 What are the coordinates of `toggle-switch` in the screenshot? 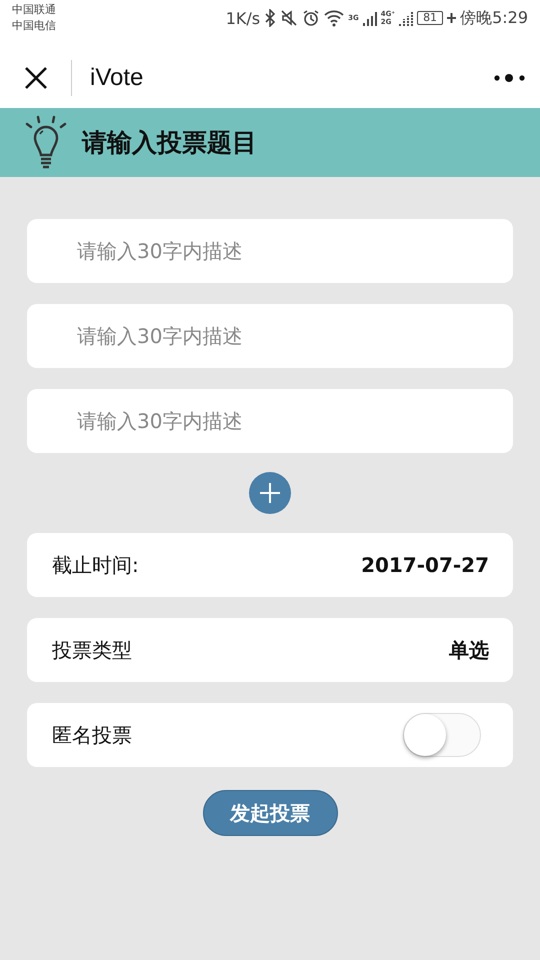 It's located at (442, 735).